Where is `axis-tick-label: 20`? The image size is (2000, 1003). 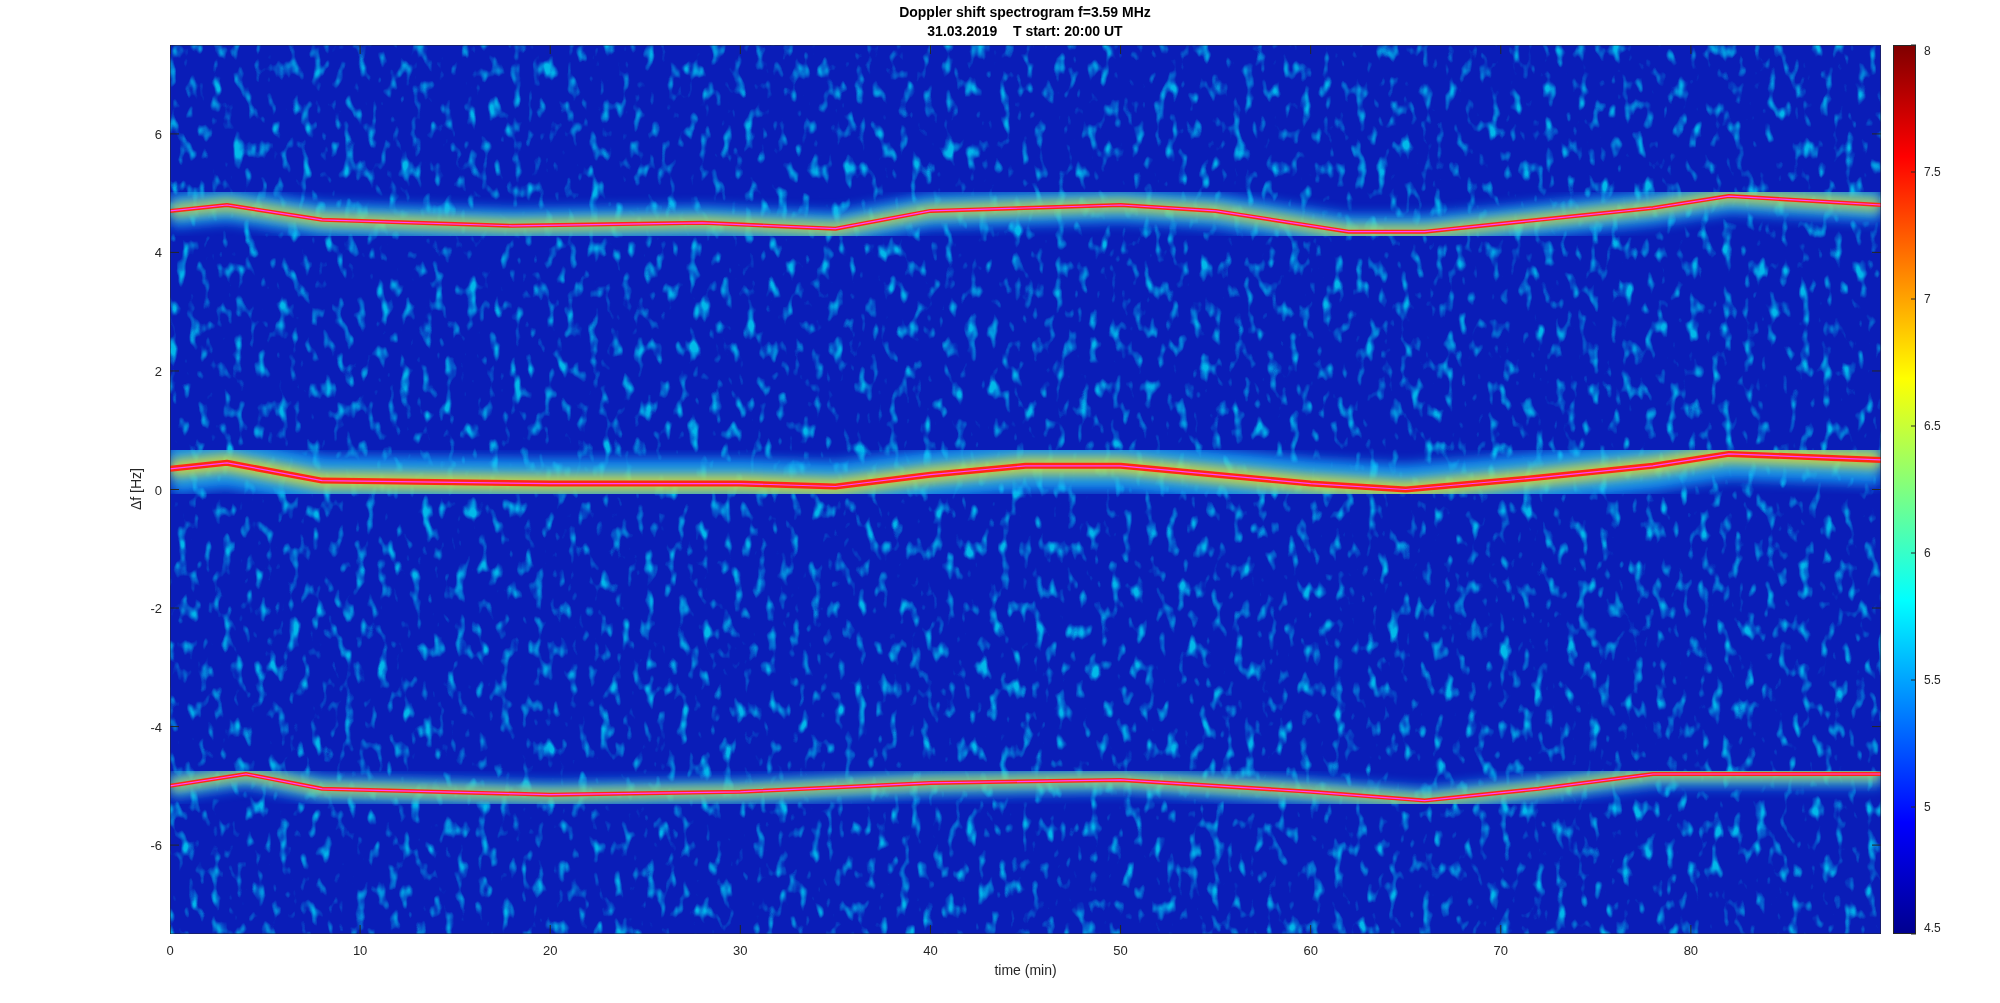 axis-tick-label: 20 is located at coordinates (550, 950).